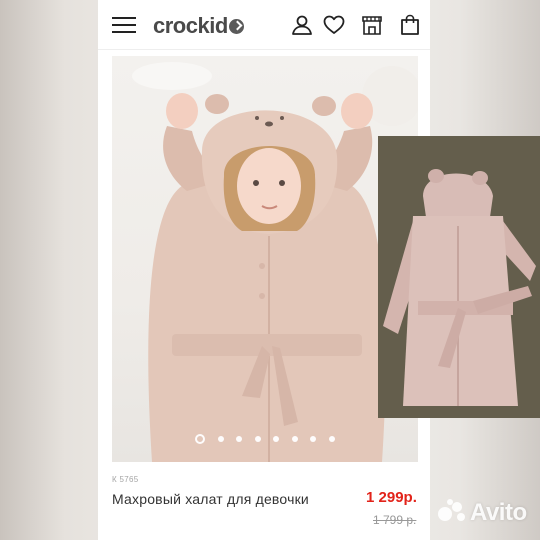  What do you see at coordinates (264, 25) in the screenshot?
I see `top-navigation-bar: crockid` at bounding box center [264, 25].